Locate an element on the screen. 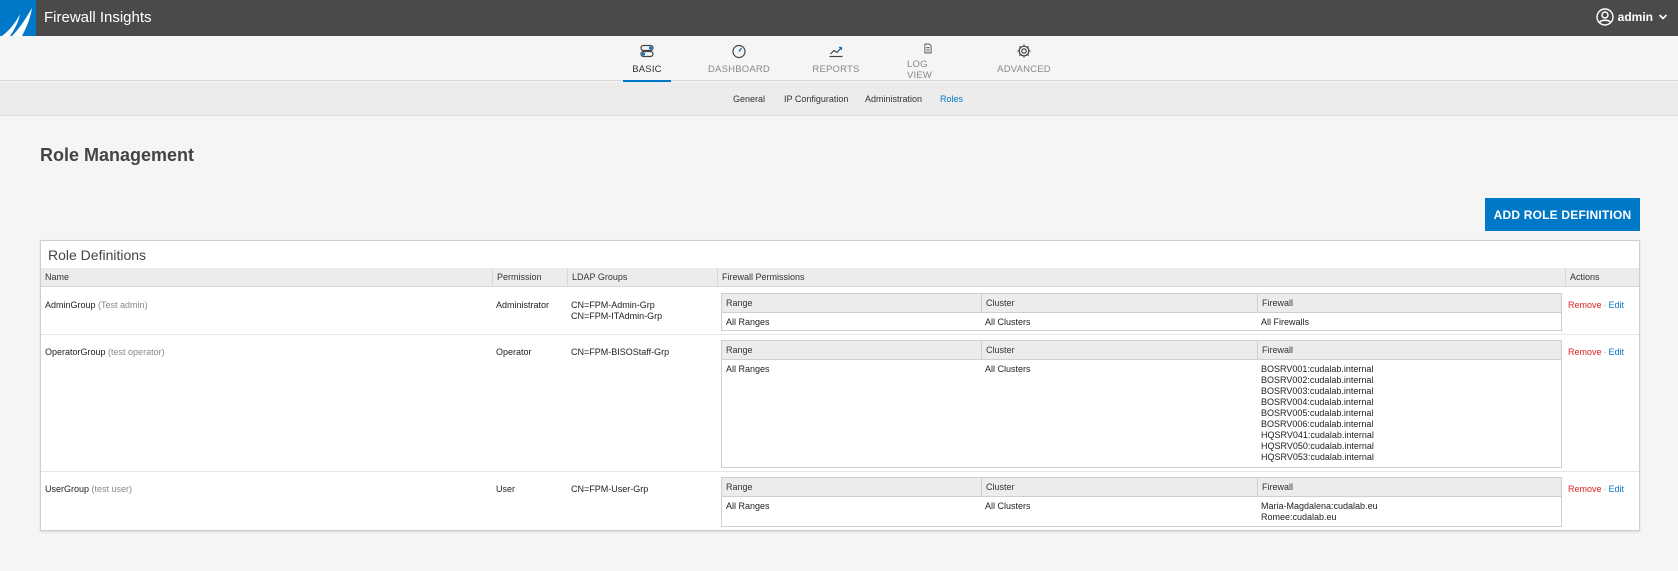 Image resolution: width=1678 pixels, height=571 pixels. role-permission: User is located at coordinates (506, 489).